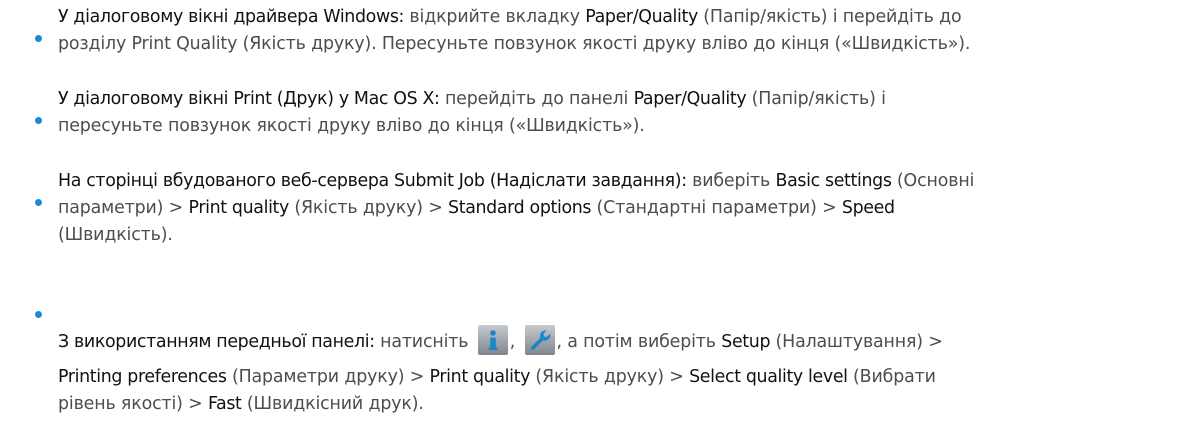 The height and width of the screenshot is (430, 1204). I want to click on text-run: відкрийте вкладку, so click(495, 17).